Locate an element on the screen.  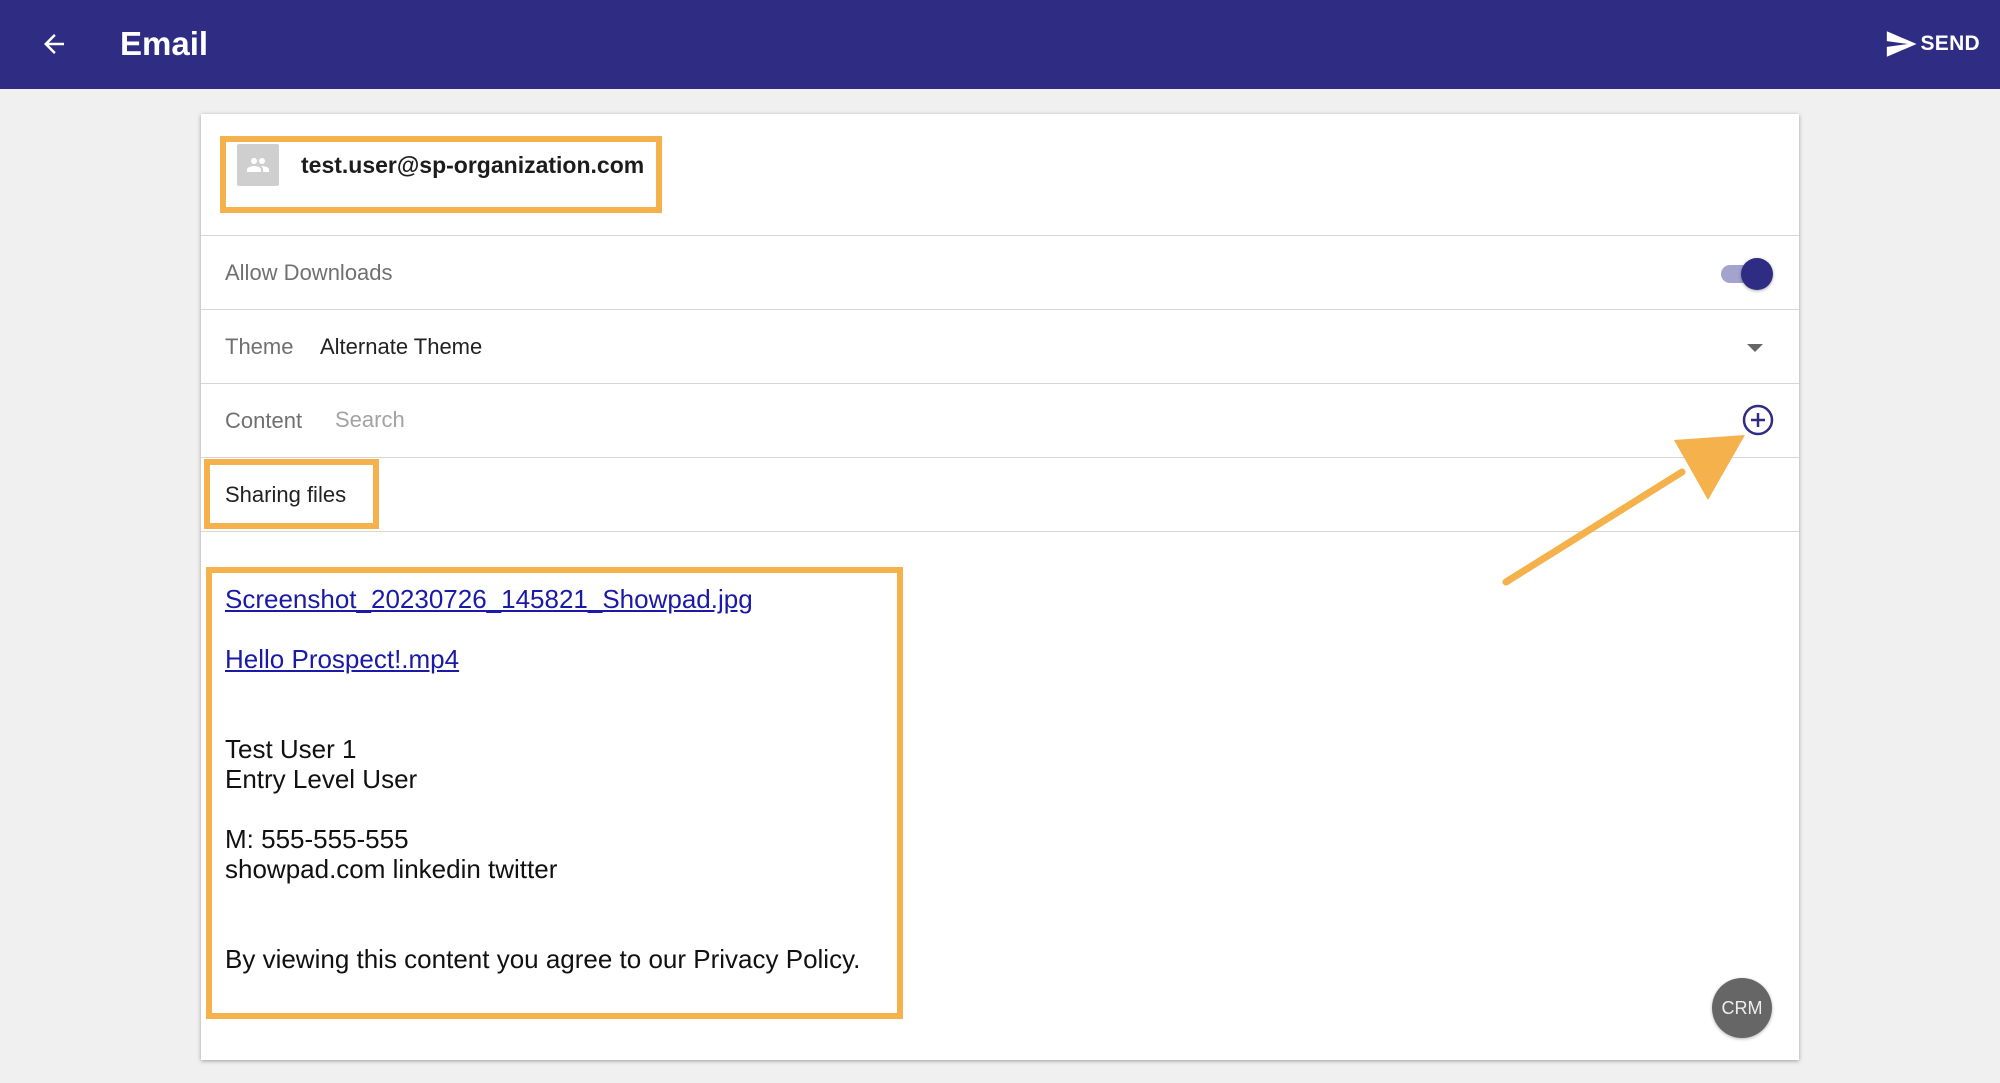
annotation-arrow is located at coordinates (1623, 510).